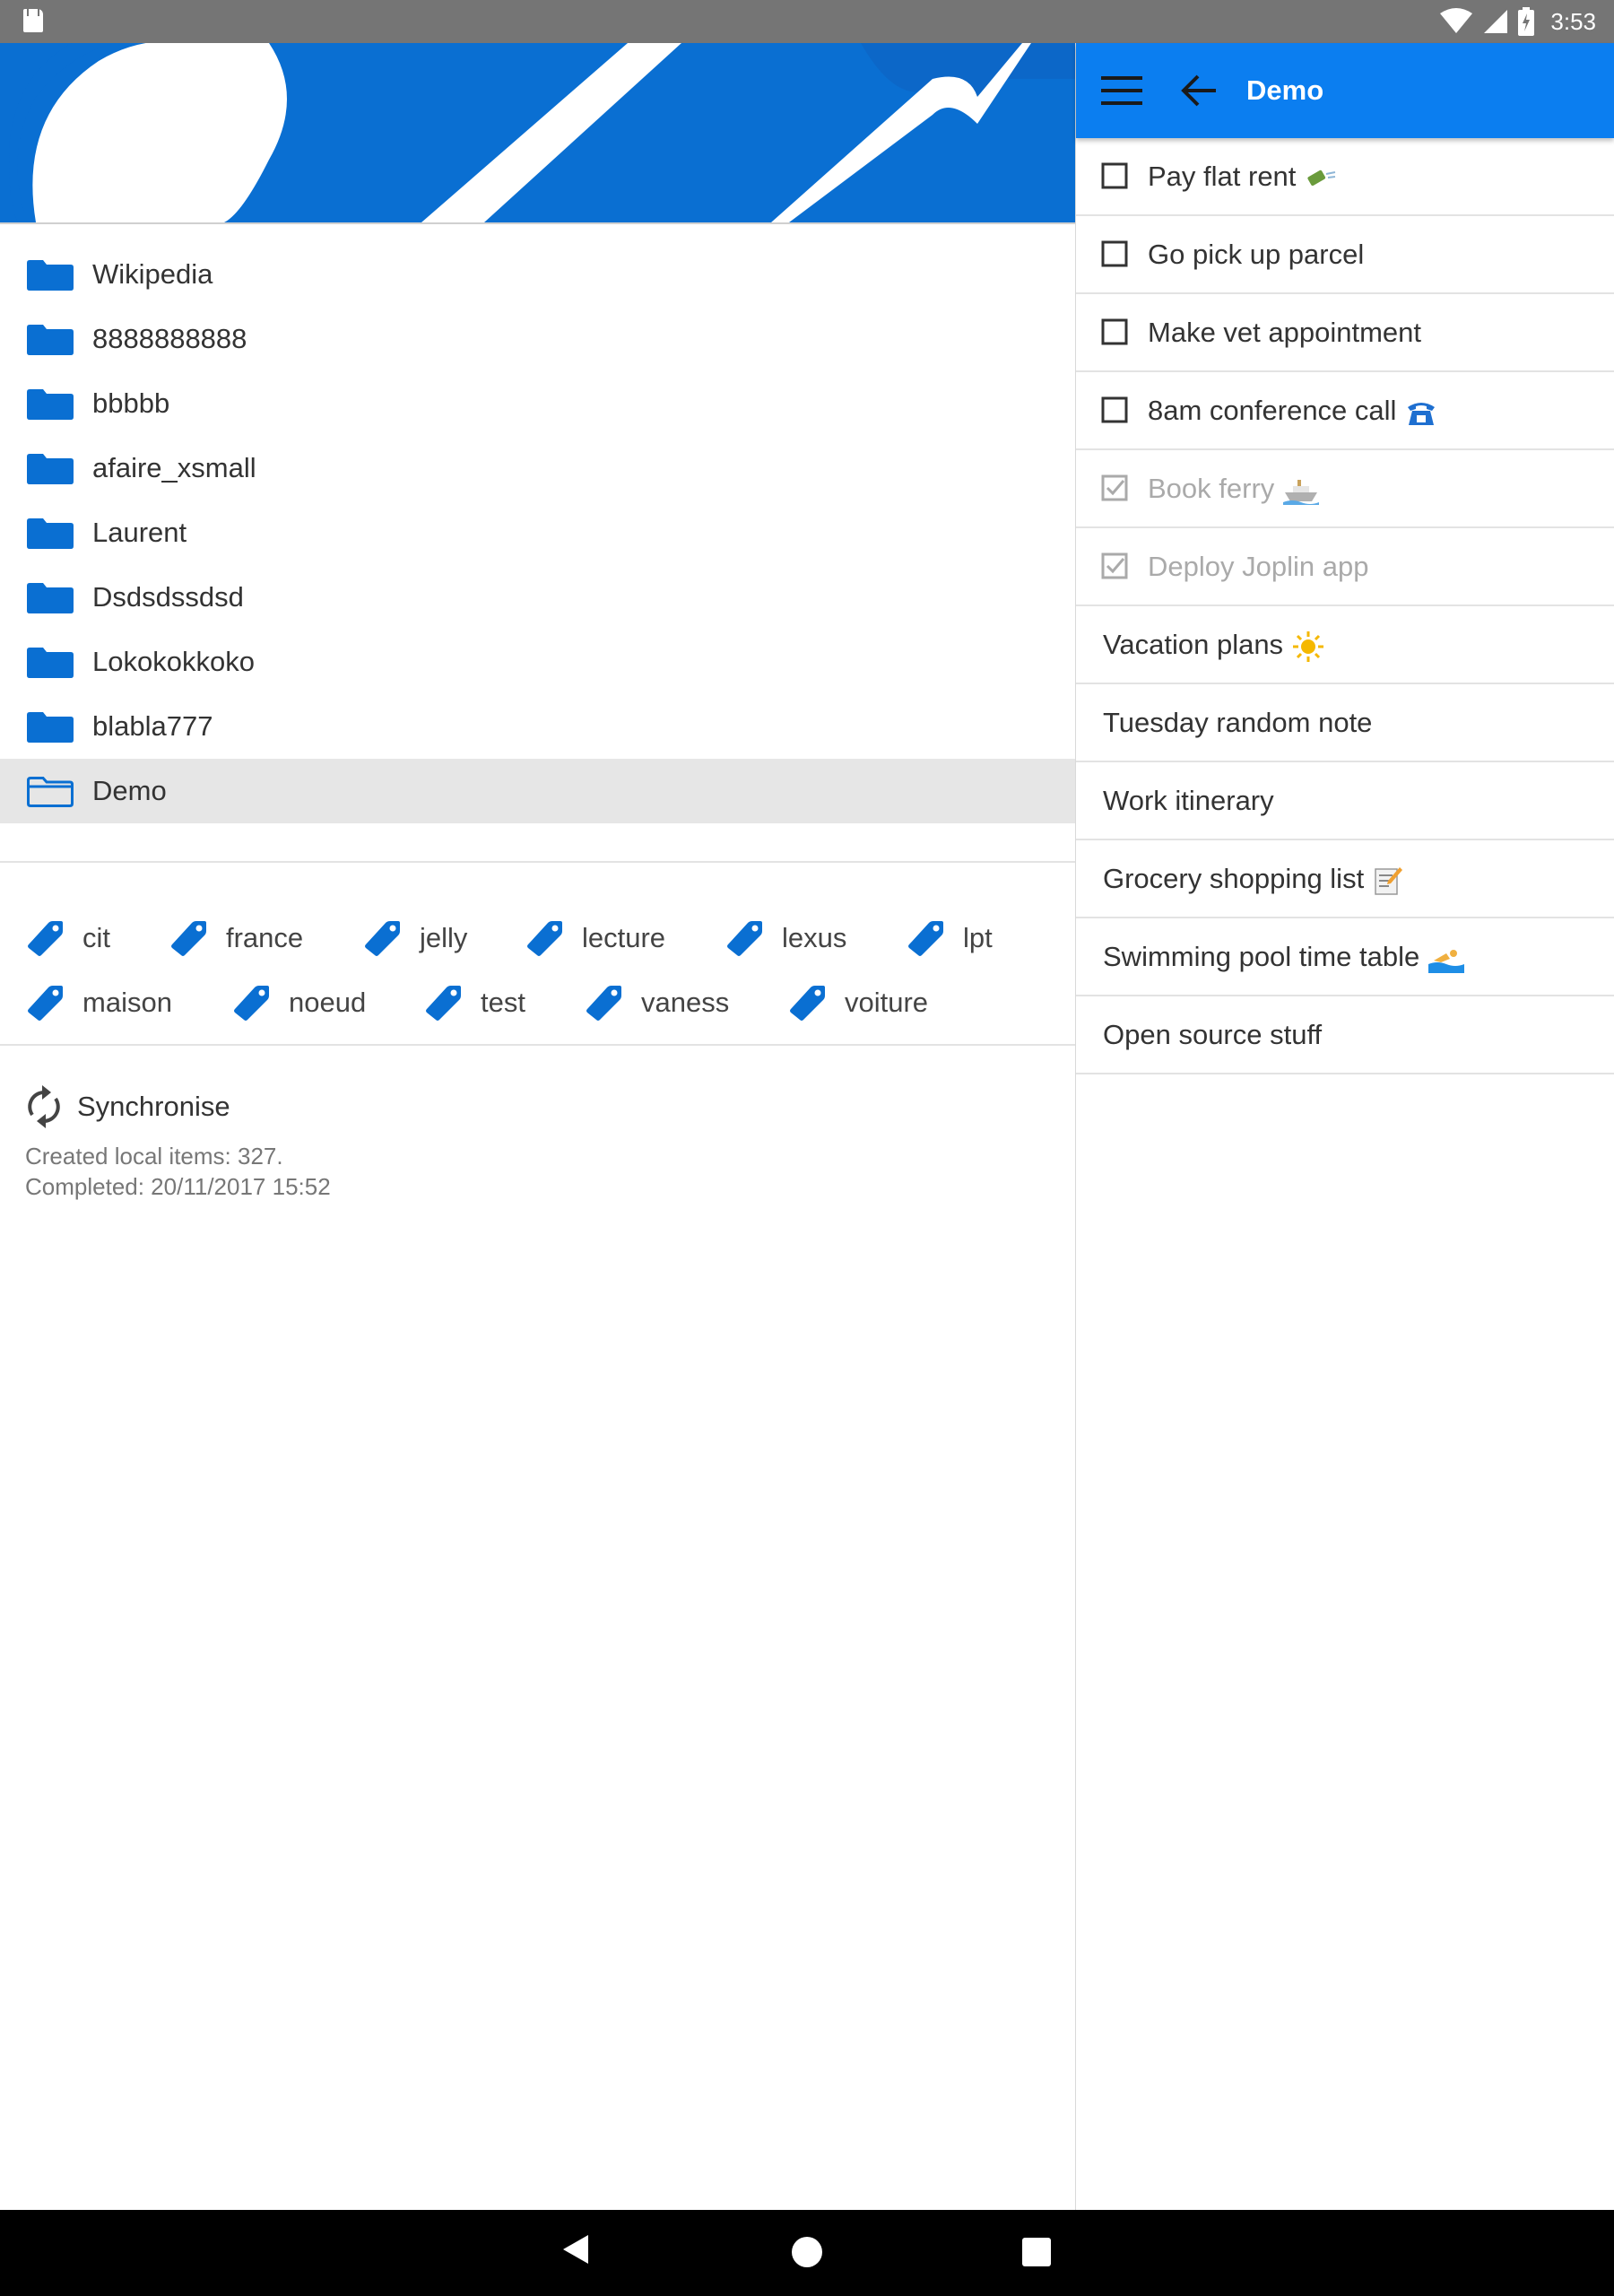 The height and width of the screenshot is (2296, 1614). What do you see at coordinates (174, 467) in the screenshot?
I see `folder-label: afaire_xsmall` at bounding box center [174, 467].